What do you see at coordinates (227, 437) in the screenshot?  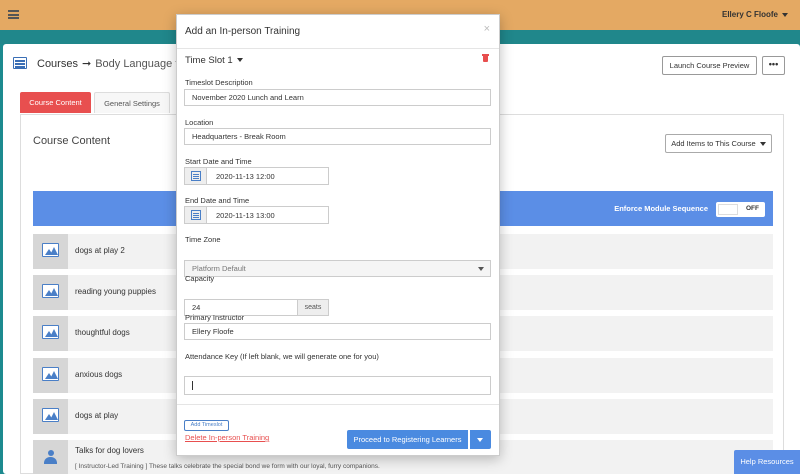 I see `delete-training-link: Delete In-person Training` at bounding box center [227, 437].